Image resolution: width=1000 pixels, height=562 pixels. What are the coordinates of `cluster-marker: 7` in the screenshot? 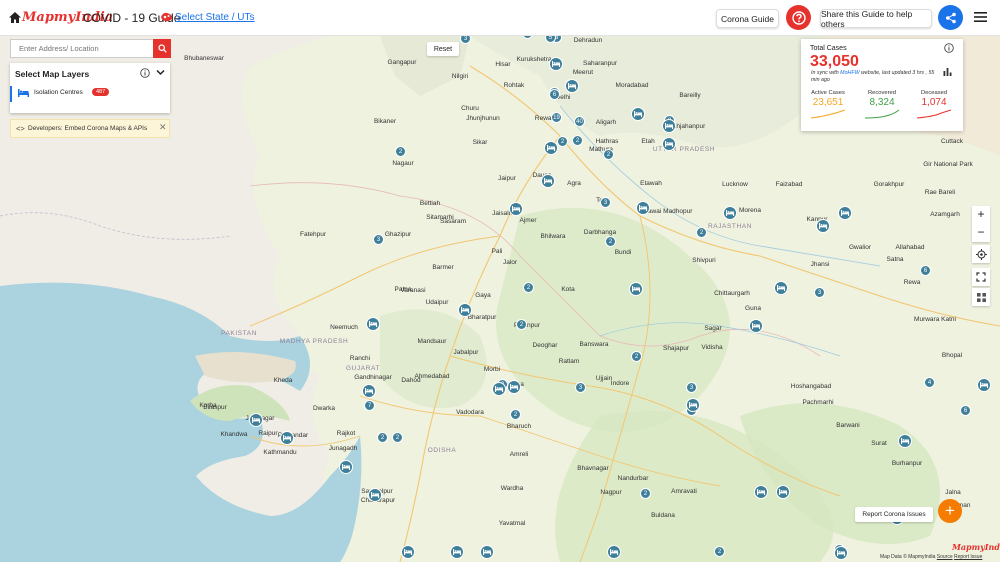 It's located at (369, 405).